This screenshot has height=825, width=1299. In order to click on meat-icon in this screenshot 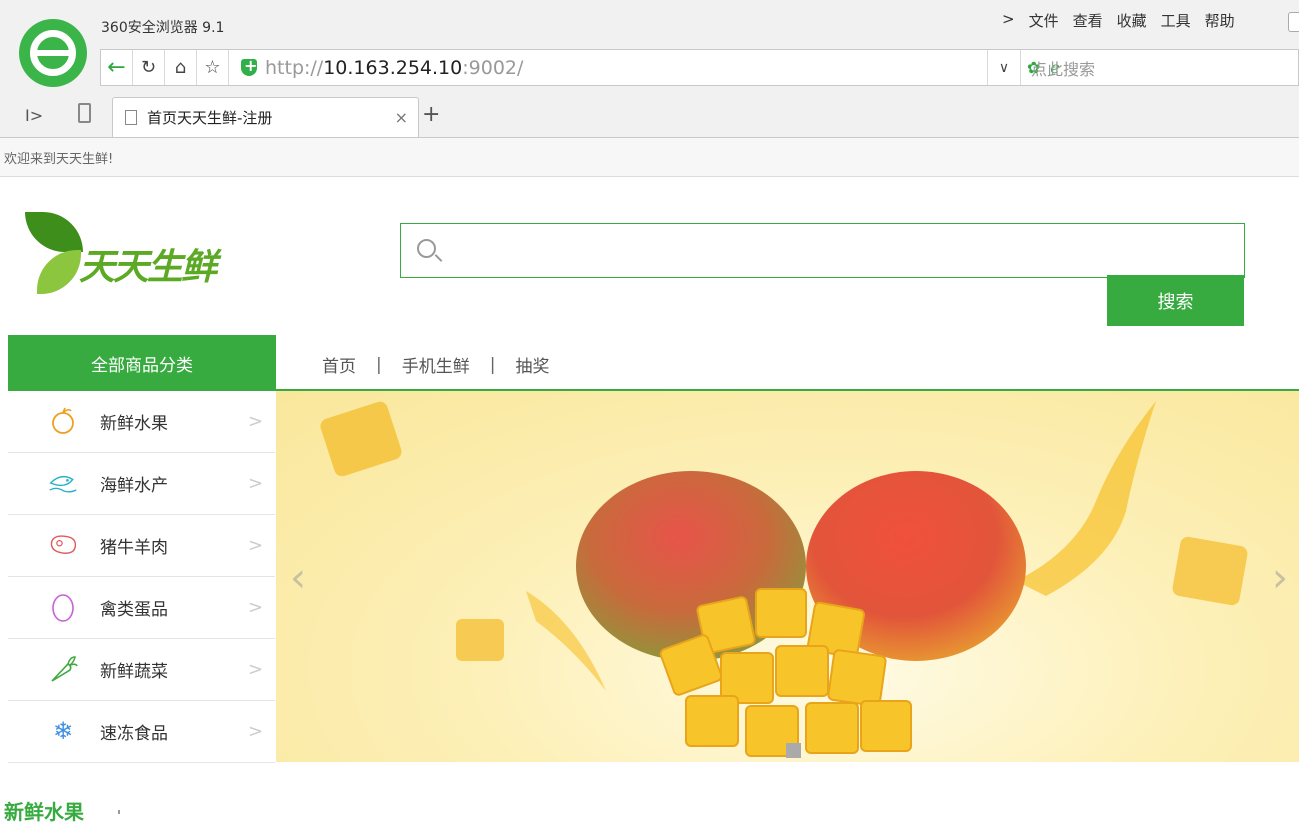, I will do `click(63, 545)`.